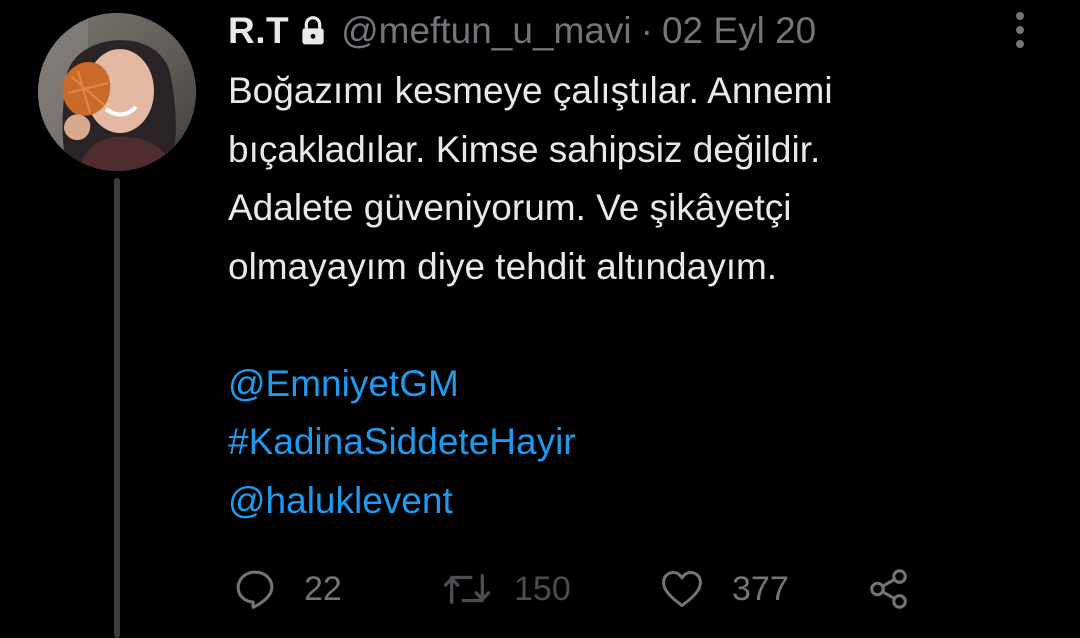 This screenshot has height=638, width=1080. What do you see at coordinates (760, 588) in the screenshot?
I see `like-count: 377` at bounding box center [760, 588].